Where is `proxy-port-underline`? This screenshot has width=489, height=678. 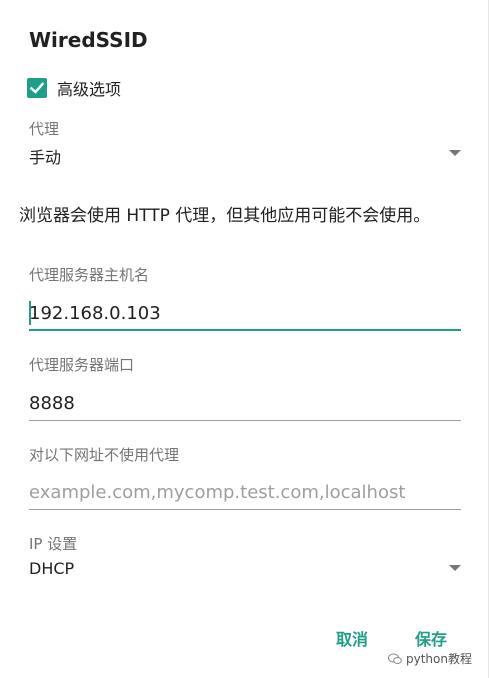 proxy-port-underline is located at coordinates (245, 420).